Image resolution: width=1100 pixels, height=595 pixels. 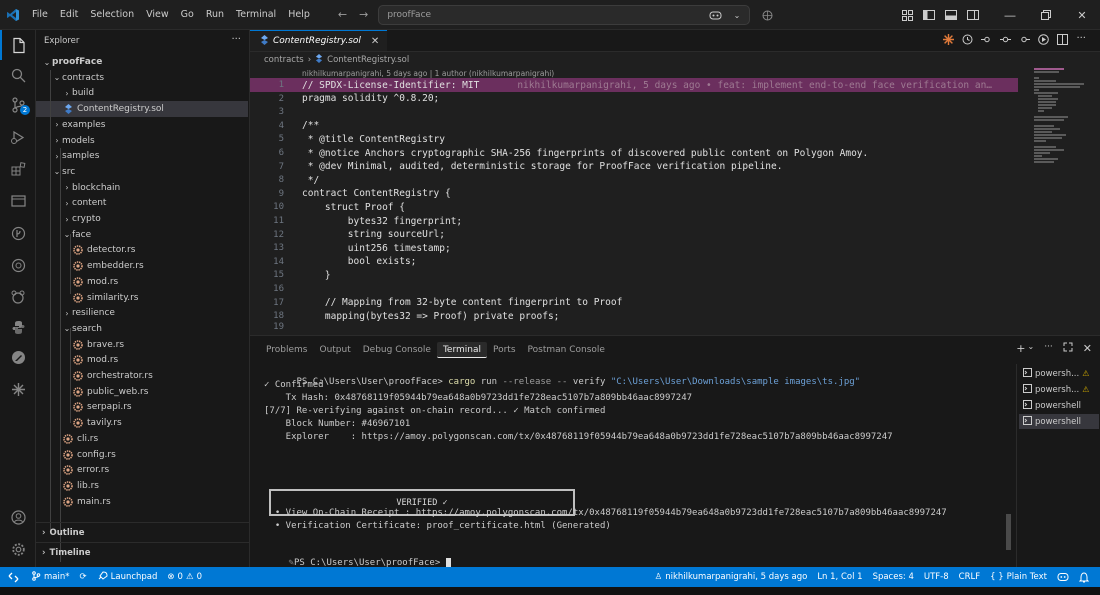 What do you see at coordinates (142, 313) in the screenshot?
I see `tree-folder: › resilience` at bounding box center [142, 313].